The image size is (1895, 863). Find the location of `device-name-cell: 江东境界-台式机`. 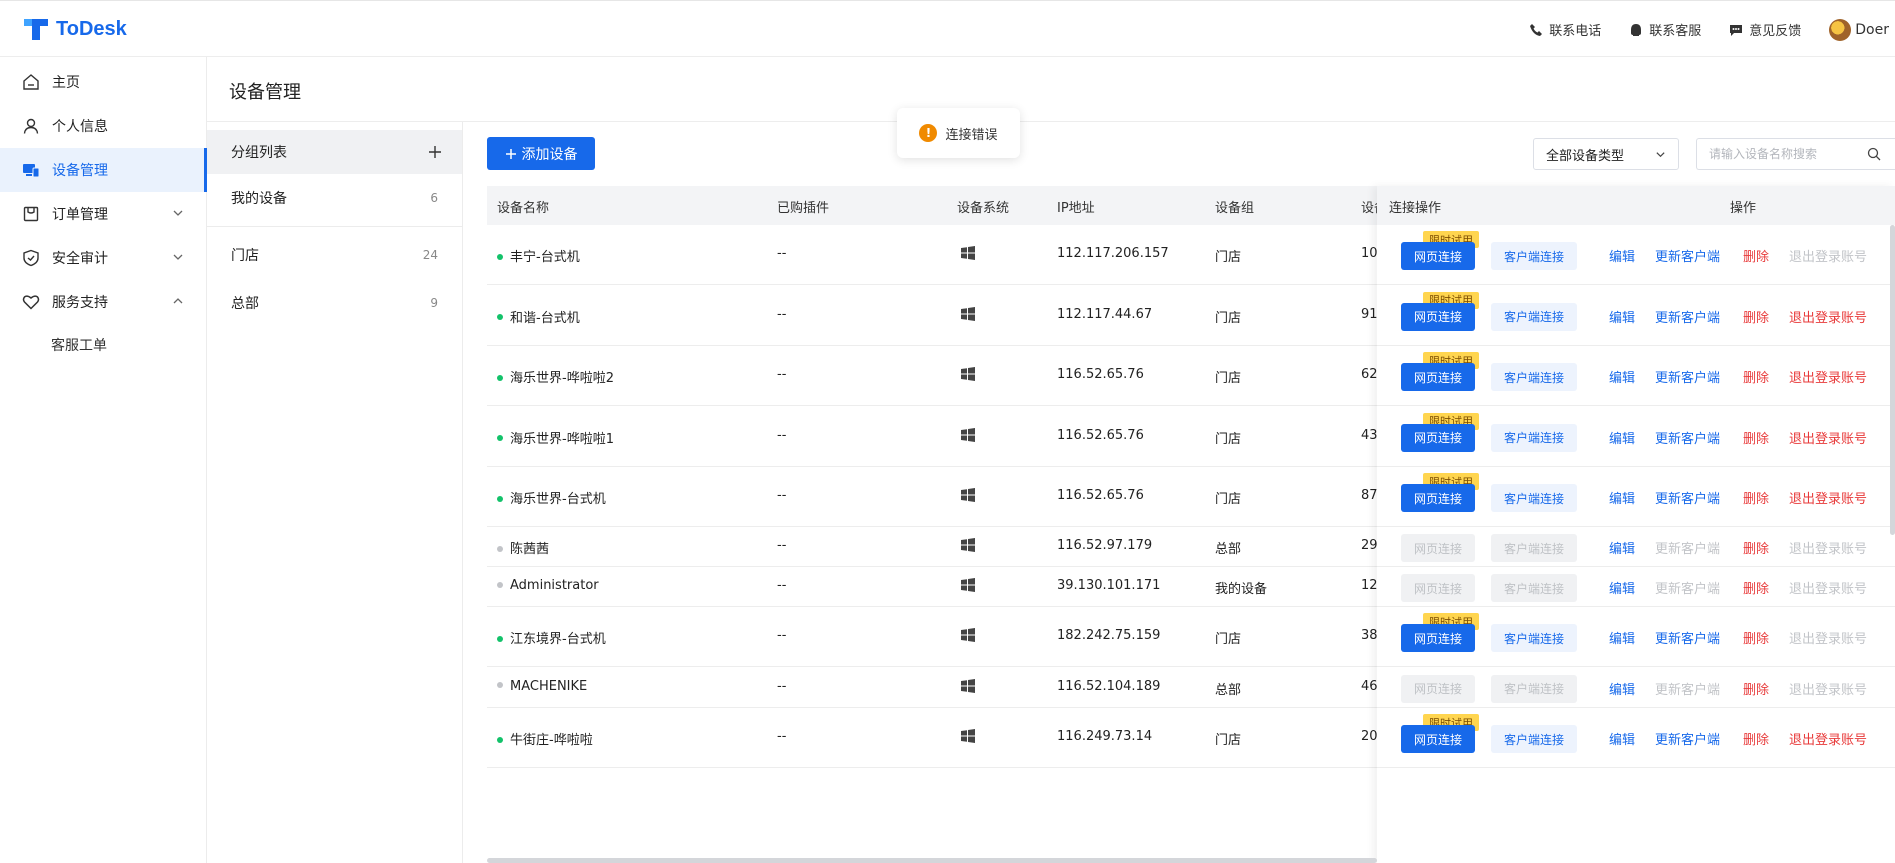

device-name-cell: 江东境界-台式机 is located at coordinates (551, 637).